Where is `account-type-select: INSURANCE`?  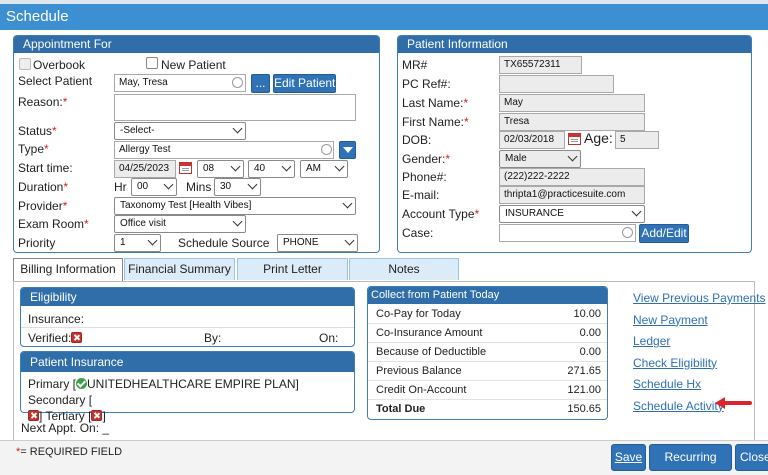
account-type-select: INSURANCE is located at coordinates (572, 214).